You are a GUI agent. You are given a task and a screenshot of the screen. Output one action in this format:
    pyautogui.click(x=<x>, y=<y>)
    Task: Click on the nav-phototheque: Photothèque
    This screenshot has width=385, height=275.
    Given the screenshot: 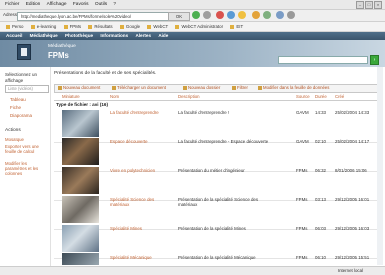 What is the action you would take?
    pyautogui.click(x=79, y=36)
    